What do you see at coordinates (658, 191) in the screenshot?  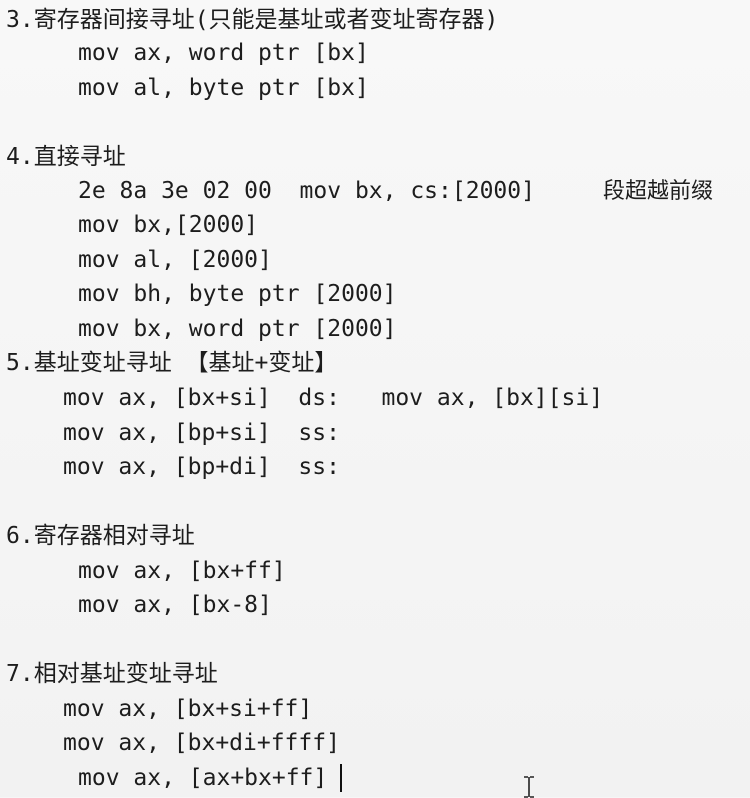 I see `segment-override-prefix-note: 段超越前缀` at bounding box center [658, 191].